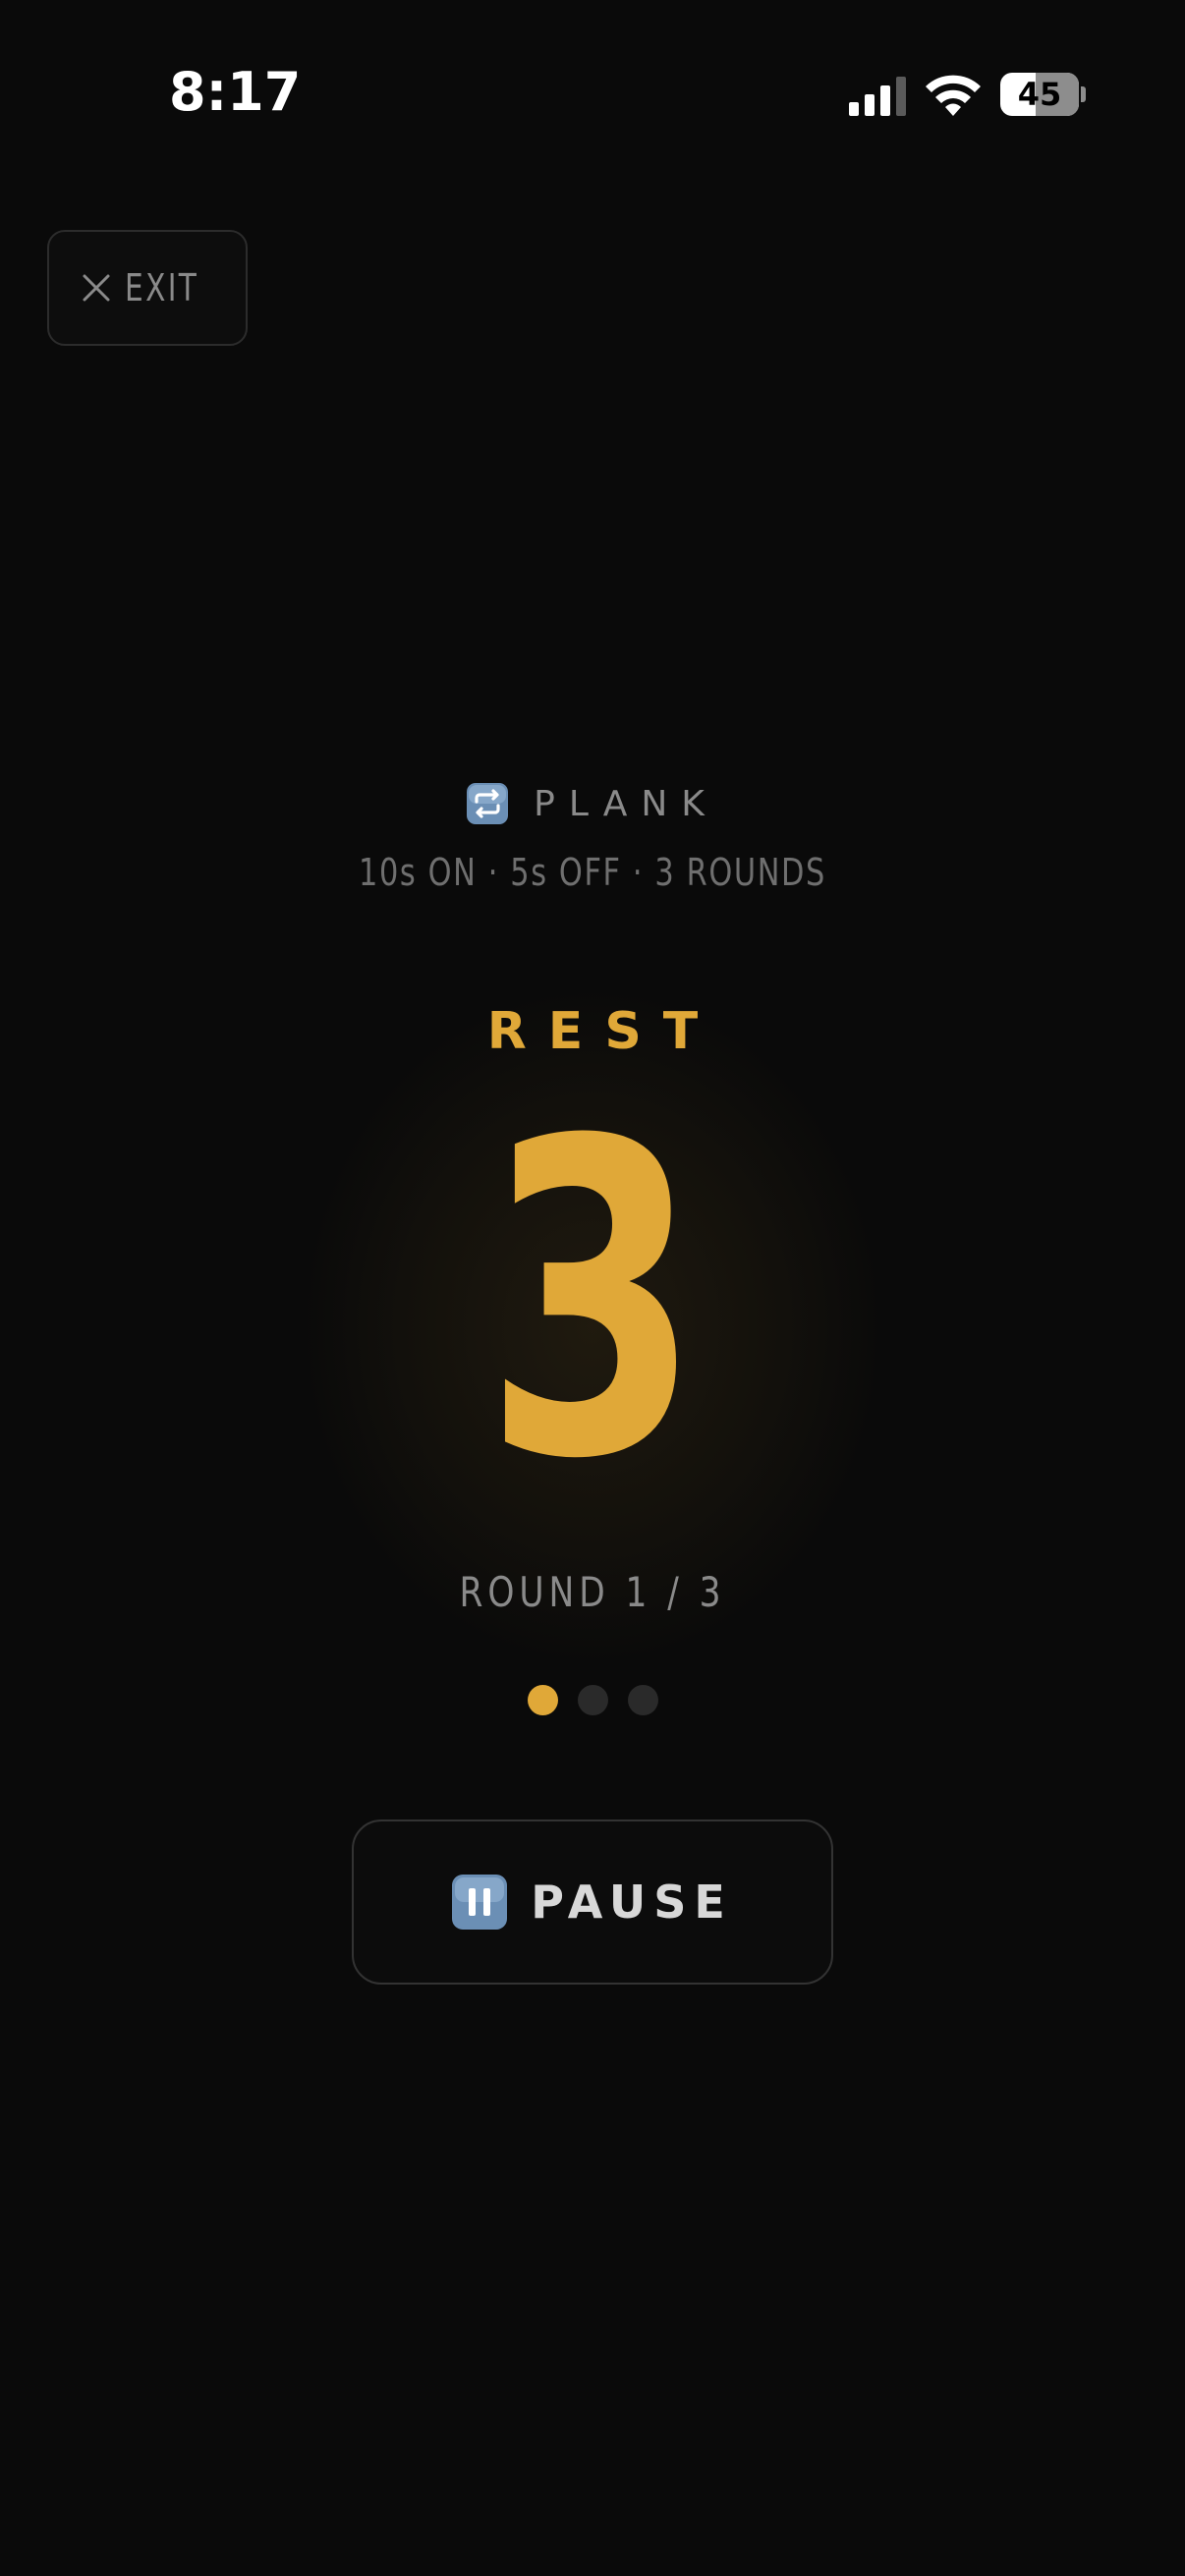 Image resolution: width=1185 pixels, height=2576 pixels. I want to click on exit-label: EXIT, so click(162, 287).